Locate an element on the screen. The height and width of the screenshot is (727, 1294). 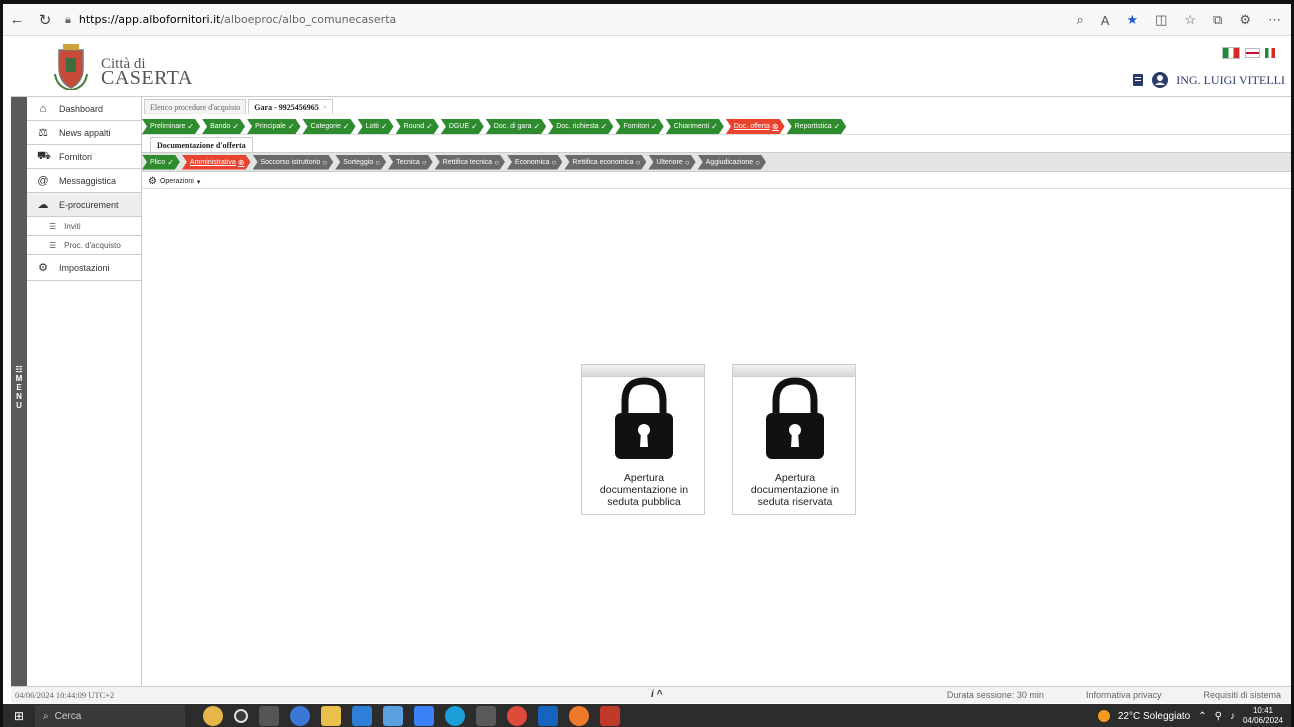
process-step: Fornitori ✓ is located at coordinates (639, 126).